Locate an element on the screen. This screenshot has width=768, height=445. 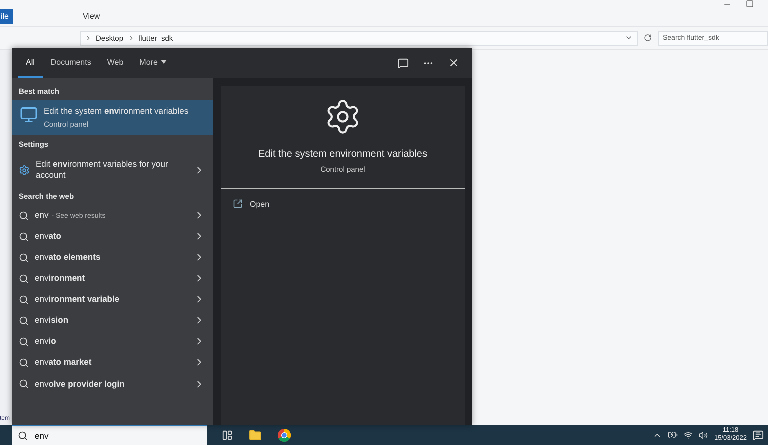
suggestion-text: environment variable is located at coordinates (77, 299).